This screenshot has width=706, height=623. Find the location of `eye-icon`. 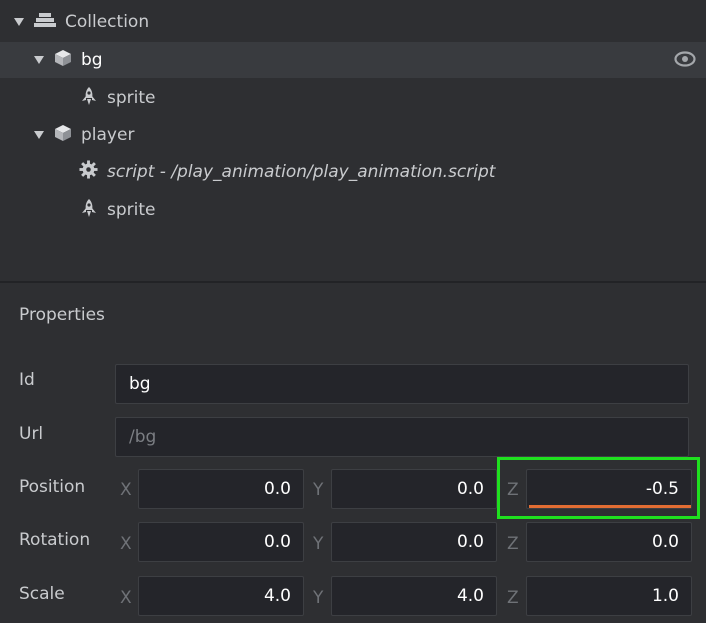

eye-icon is located at coordinates (685, 61).